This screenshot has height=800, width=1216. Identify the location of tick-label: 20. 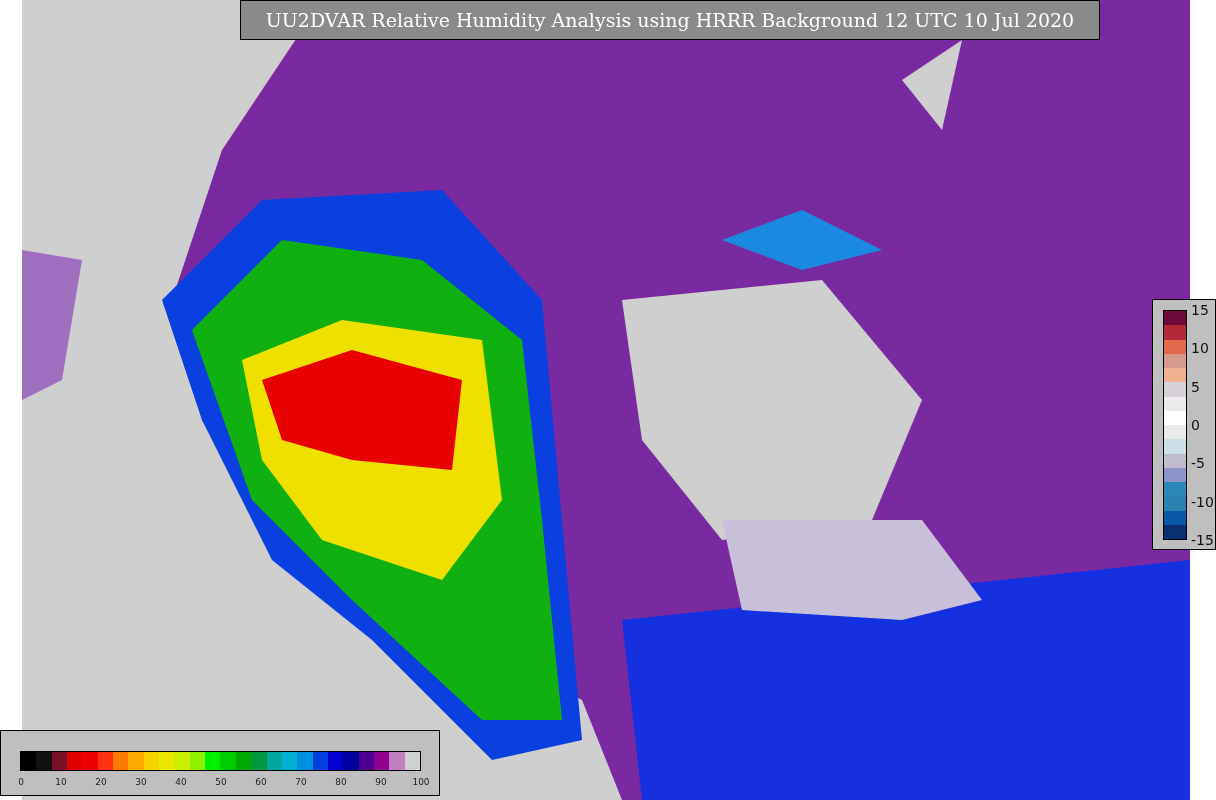
(101, 782).